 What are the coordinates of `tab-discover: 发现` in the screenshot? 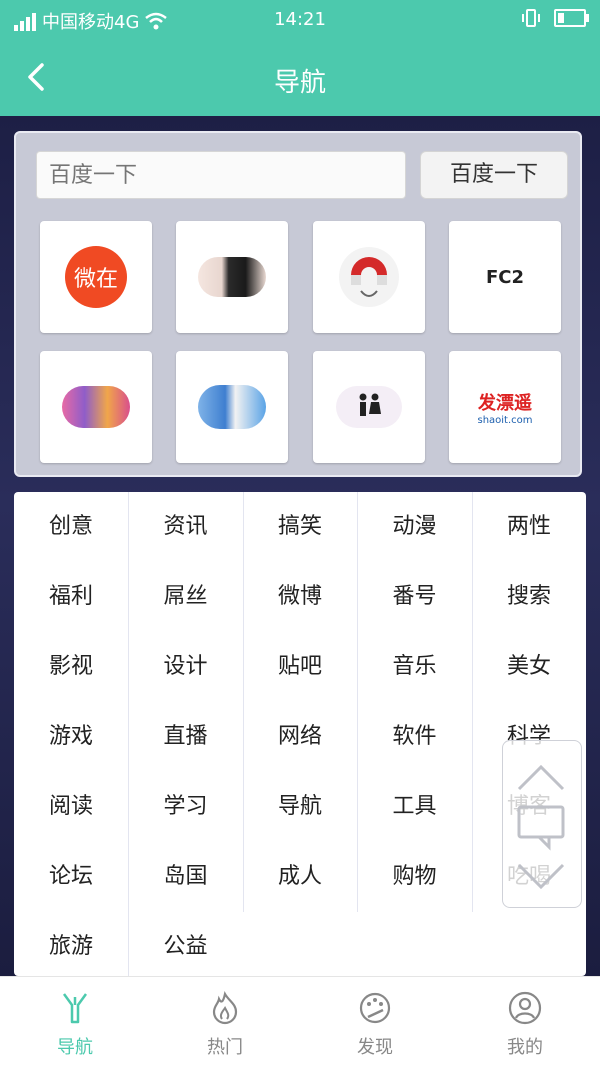 It's located at (375, 1022).